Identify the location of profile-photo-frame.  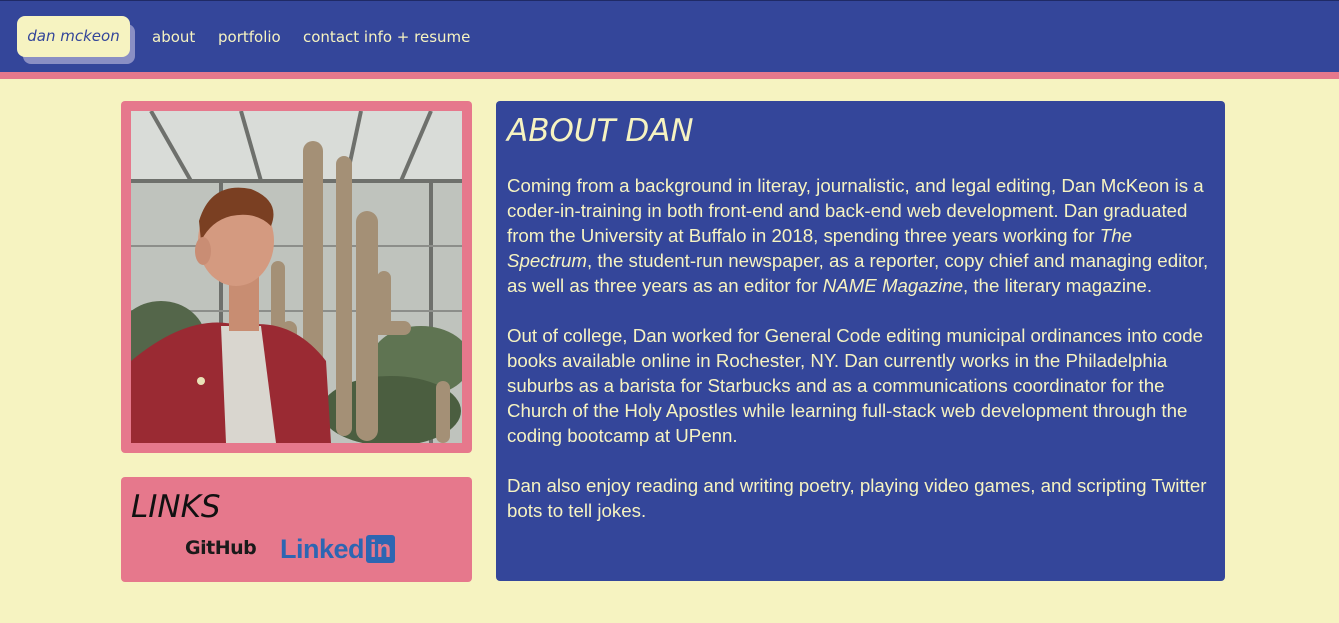
(296, 277).